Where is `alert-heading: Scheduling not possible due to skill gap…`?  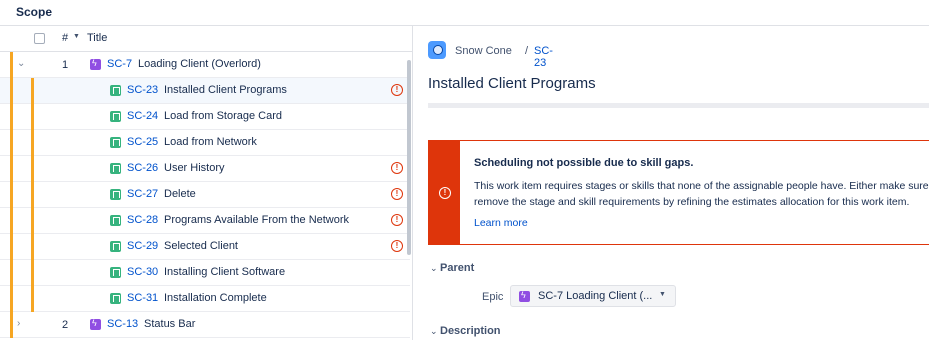
alert-heading: Scheduling not possible due to skill gap… is located at coordinates (584, 163).